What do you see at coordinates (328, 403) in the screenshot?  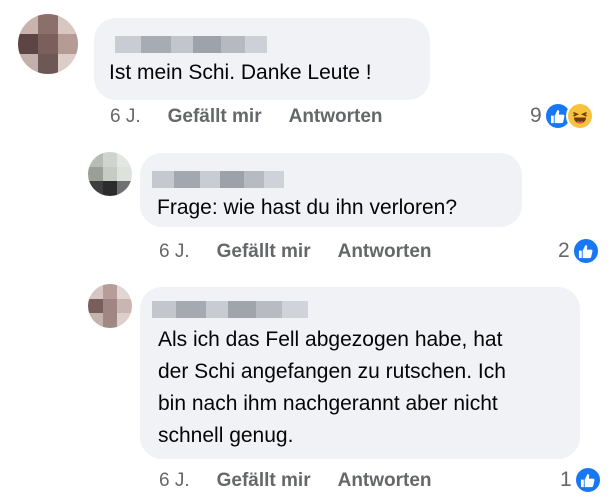 I see `comment-text-line: bin nach ihm nachgerannt aber nicht` at bounding box center [328, 403].